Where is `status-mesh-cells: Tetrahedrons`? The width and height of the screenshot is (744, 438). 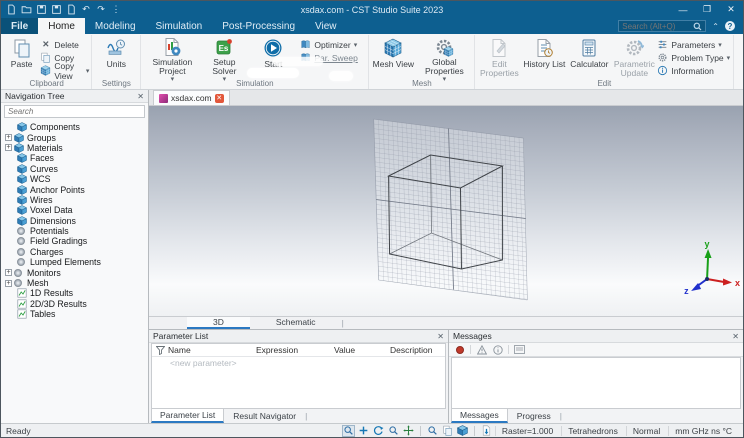 status-mesh-cells: Tetrahedrons is located at coordinates (592, 430).